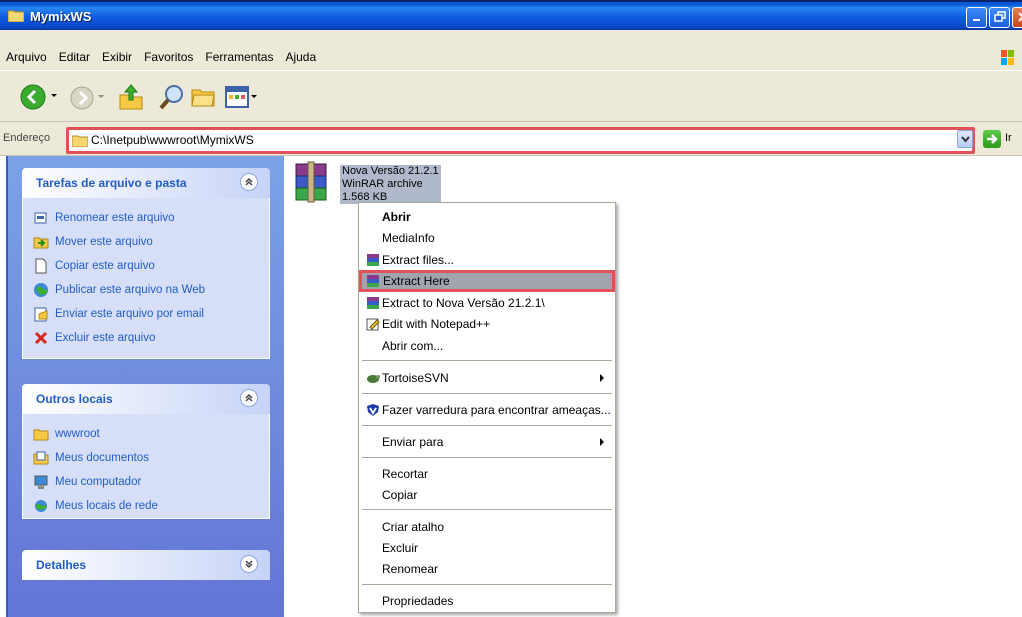 Image resolution: width=1022 pixels, height=617 pixels. Describe the element at coordinates (146, 290) in the screenshot. I see `task-publish: Publicar este arquivo na Web` at that location.